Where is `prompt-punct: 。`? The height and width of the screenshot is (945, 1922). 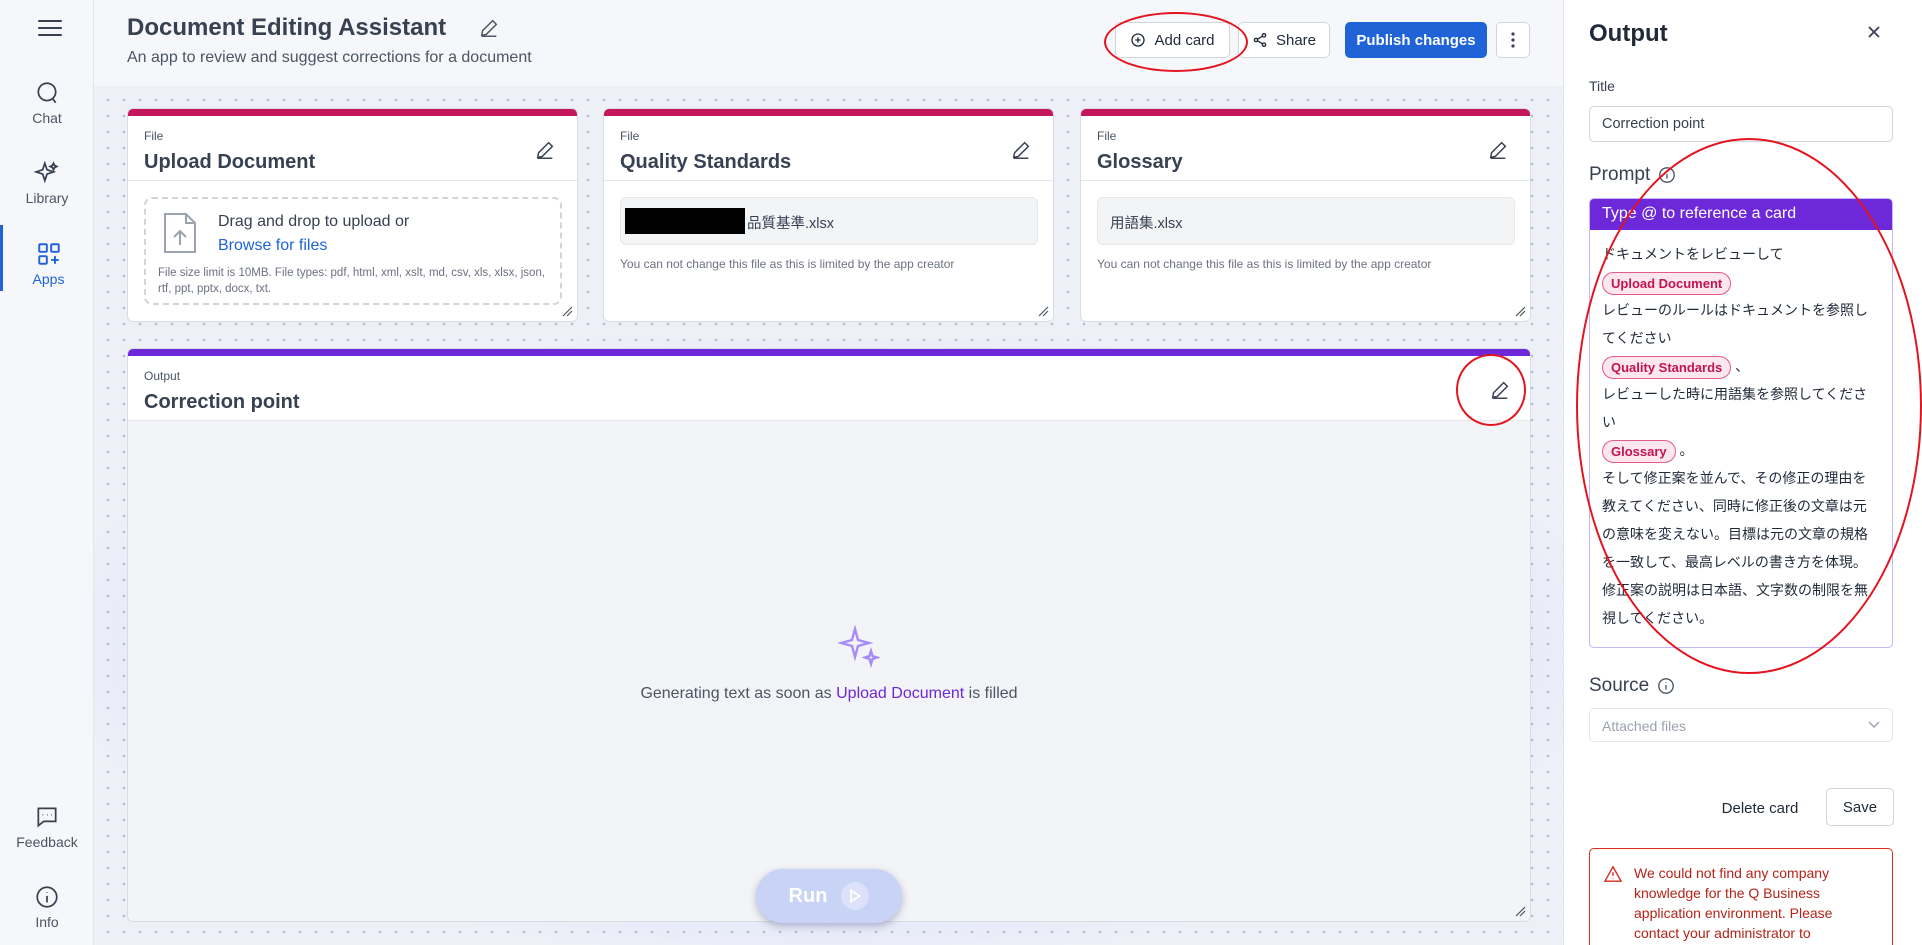 prompt-punct: 。 is located at coordinates (1686, 450).